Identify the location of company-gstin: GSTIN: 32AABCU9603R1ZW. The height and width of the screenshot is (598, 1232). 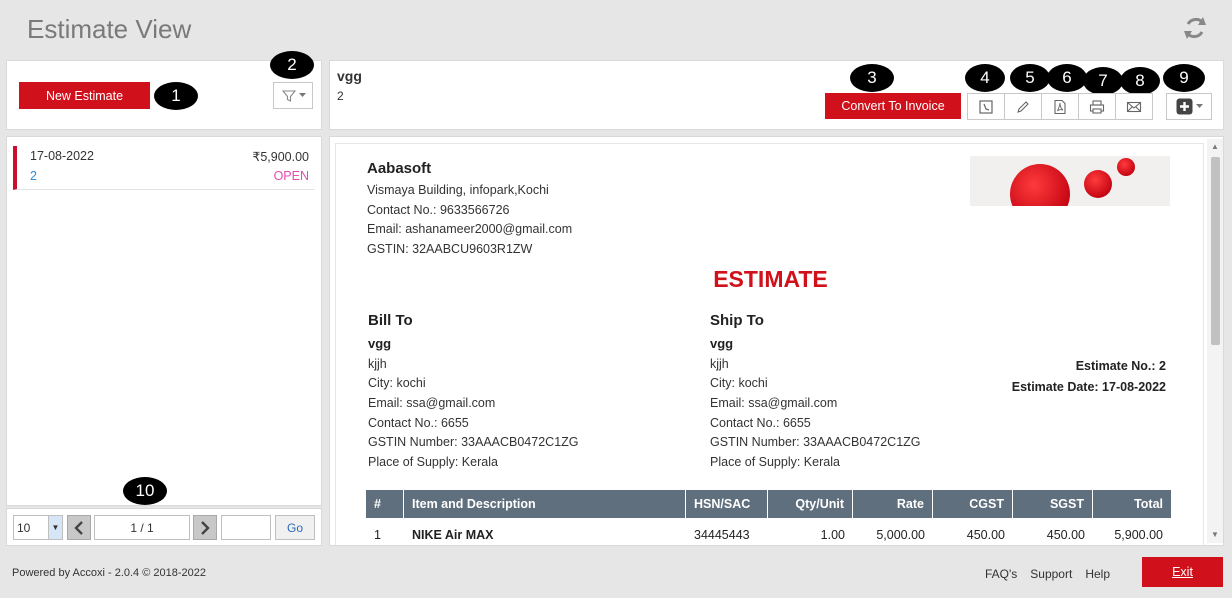
(450, 249).